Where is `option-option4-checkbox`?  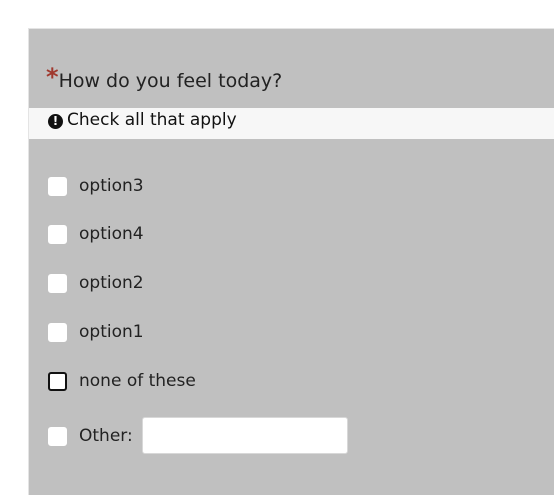 option-option4-checkbox is located at coordinates (57, 234).